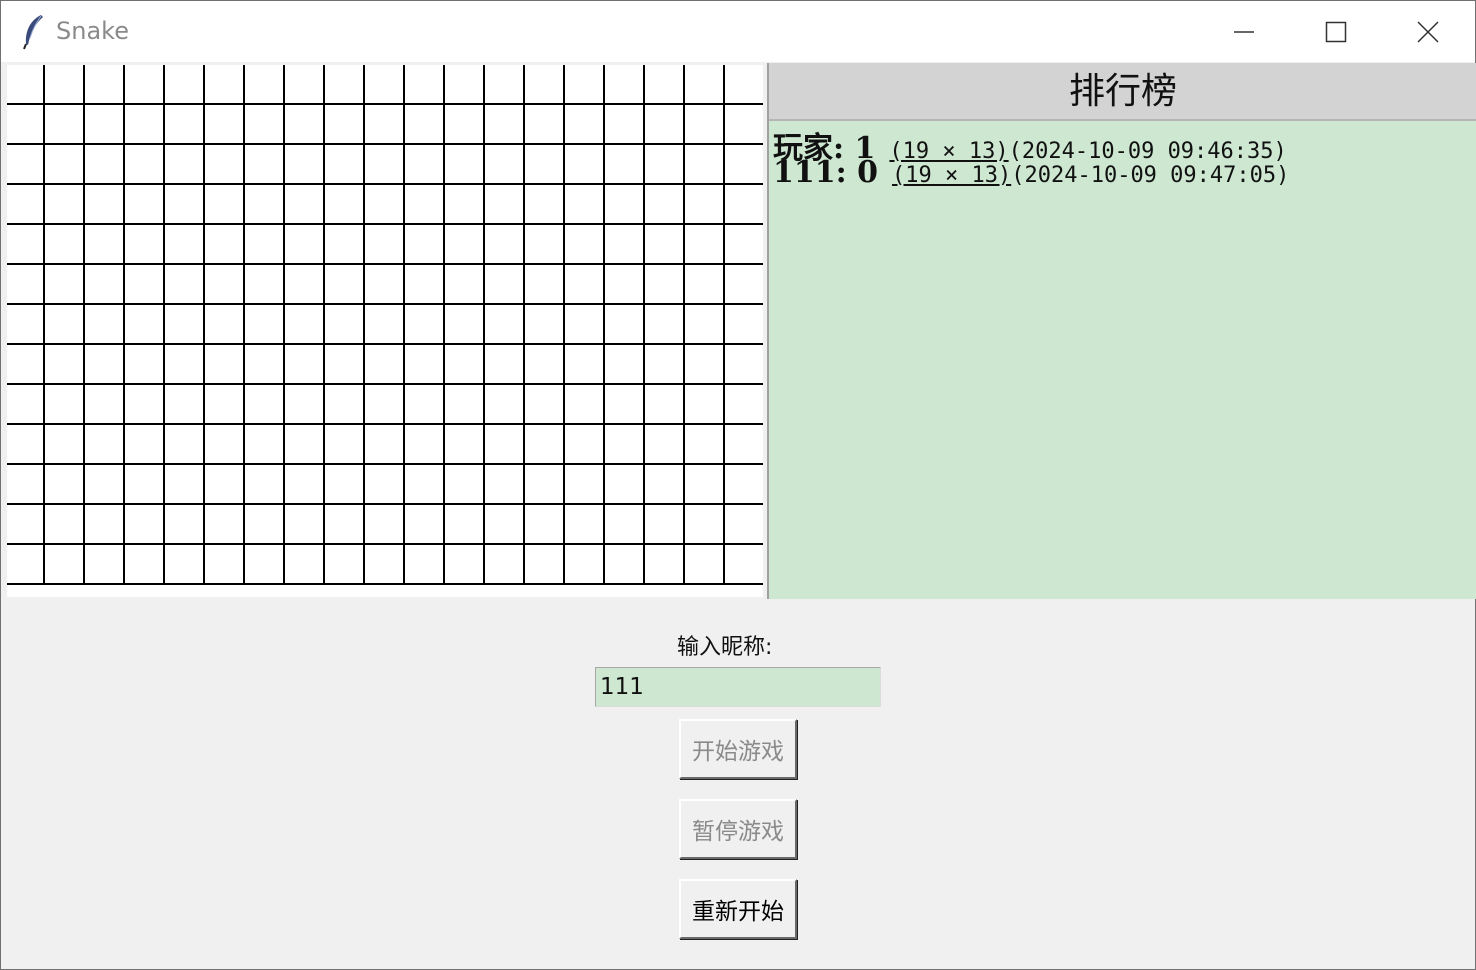 The image size is (1476, 970). I want to click on maximize-icon, so click(1336, 32).